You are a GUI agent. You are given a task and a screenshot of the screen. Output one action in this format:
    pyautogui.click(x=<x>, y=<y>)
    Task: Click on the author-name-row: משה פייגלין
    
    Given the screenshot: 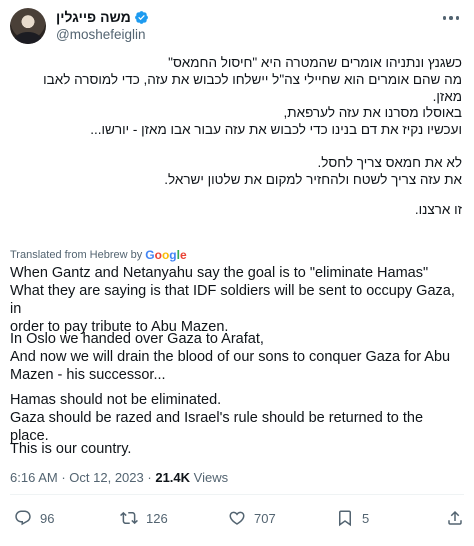 What is the action you would take?
    pyautogui.click(x=102, y=17)
    